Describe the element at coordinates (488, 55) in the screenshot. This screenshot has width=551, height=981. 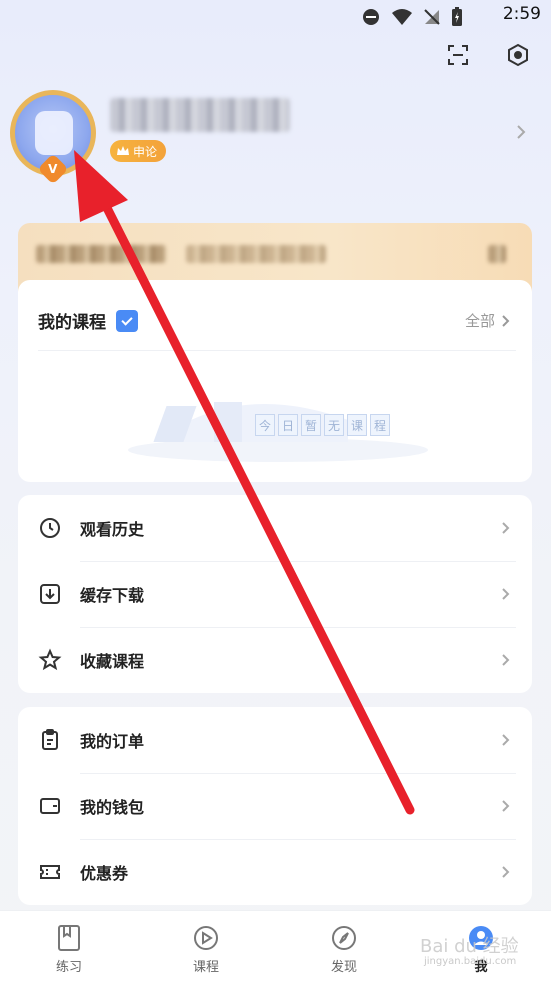
I see `top-actions` at that location.